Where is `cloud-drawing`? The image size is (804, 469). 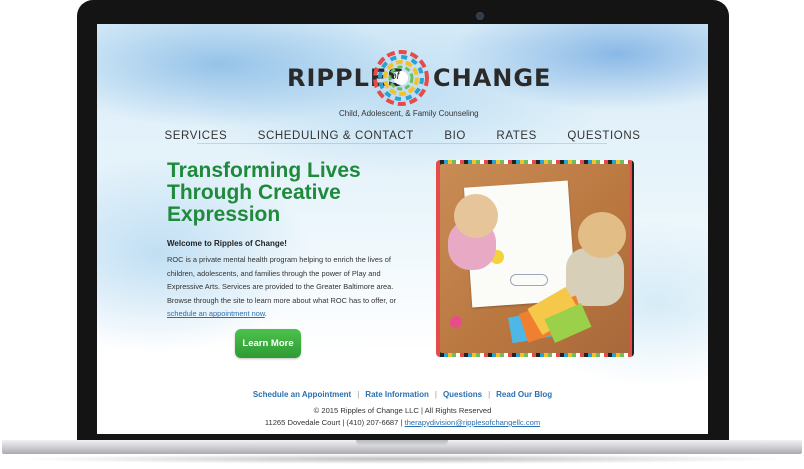 cloud-drawing is located at coordinates (529, 280).